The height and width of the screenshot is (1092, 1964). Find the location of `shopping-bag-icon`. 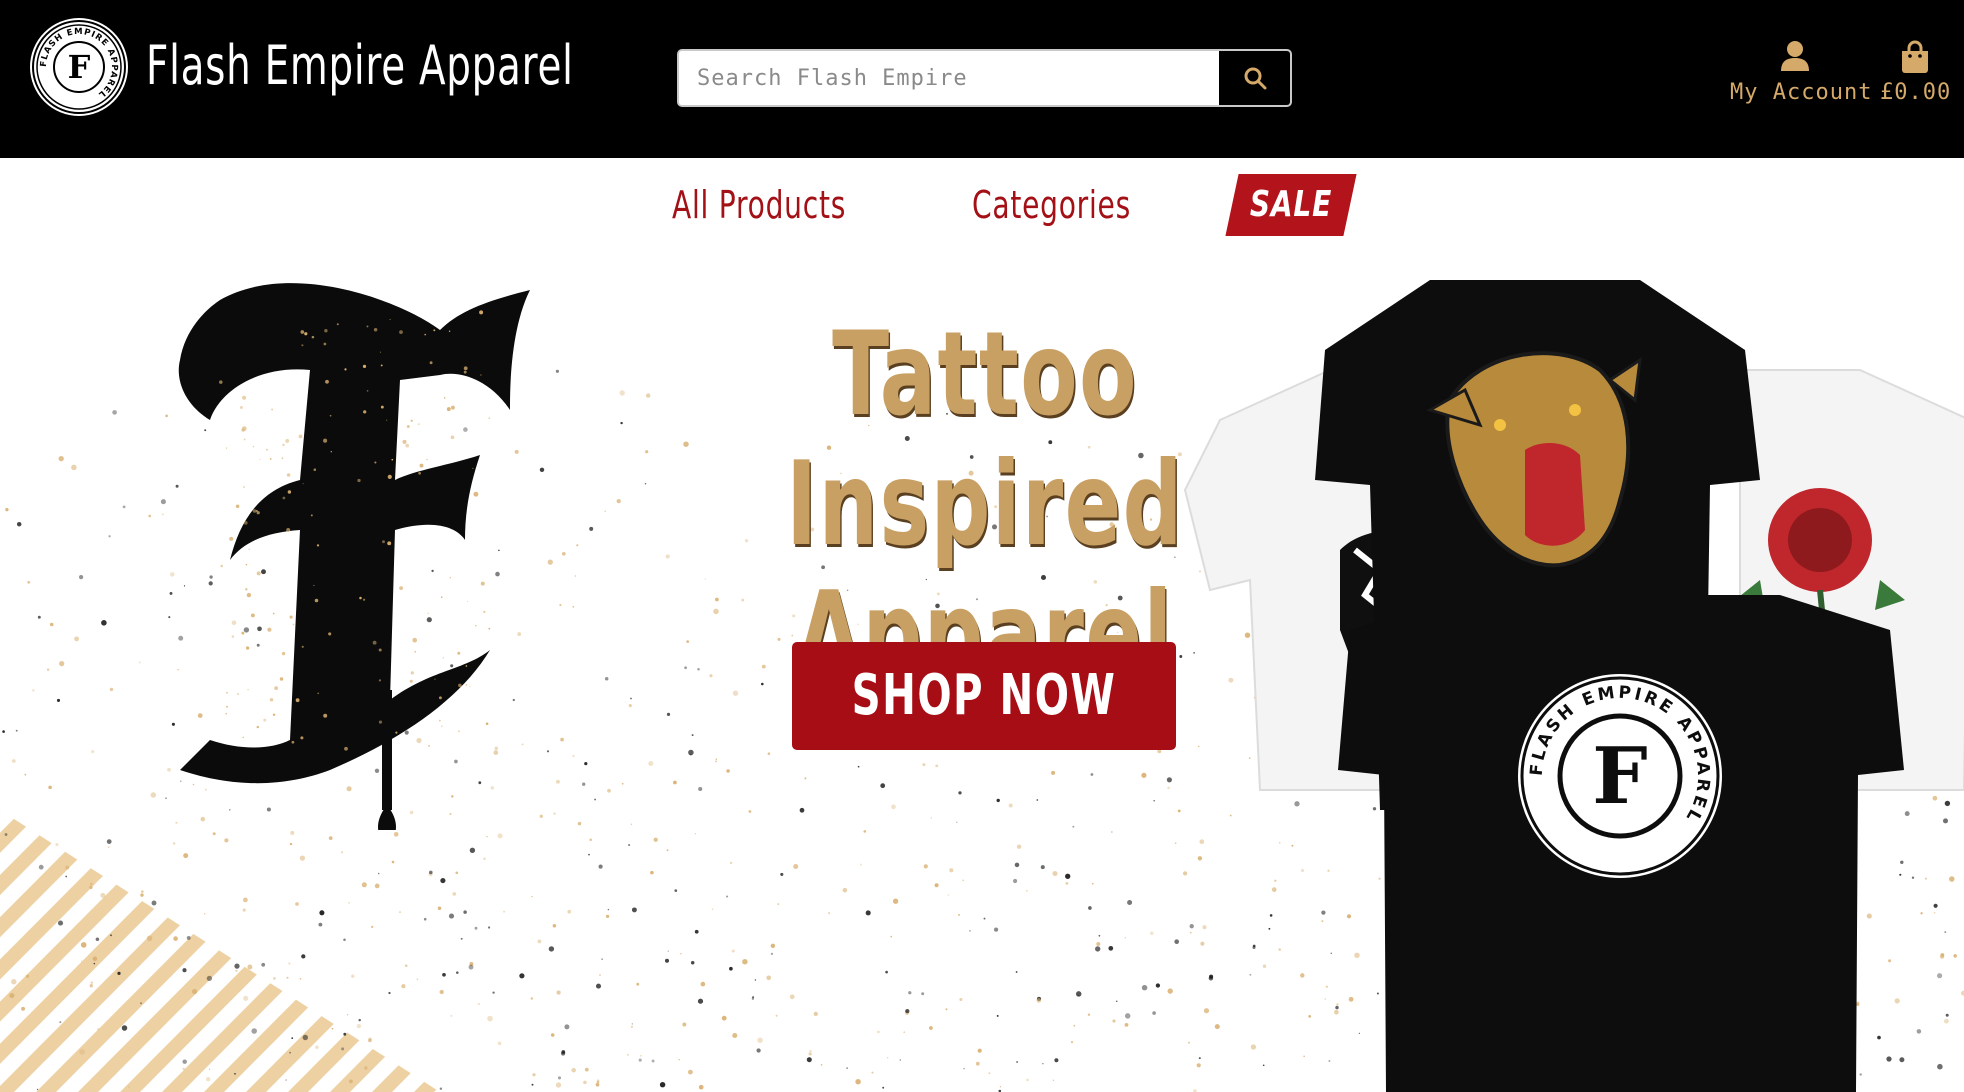

shopping-bag-icon is located at coordinates (1915, 56).